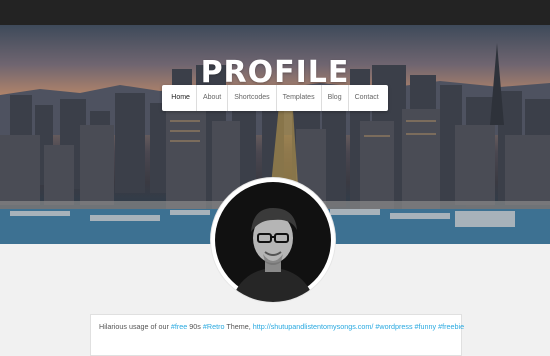 This screenshot has width=550, height=356. What do you see at coordinates (367, 98) in the screenshot?
I see `nav-item-contact: Contact` at bounding box center [367, 98].